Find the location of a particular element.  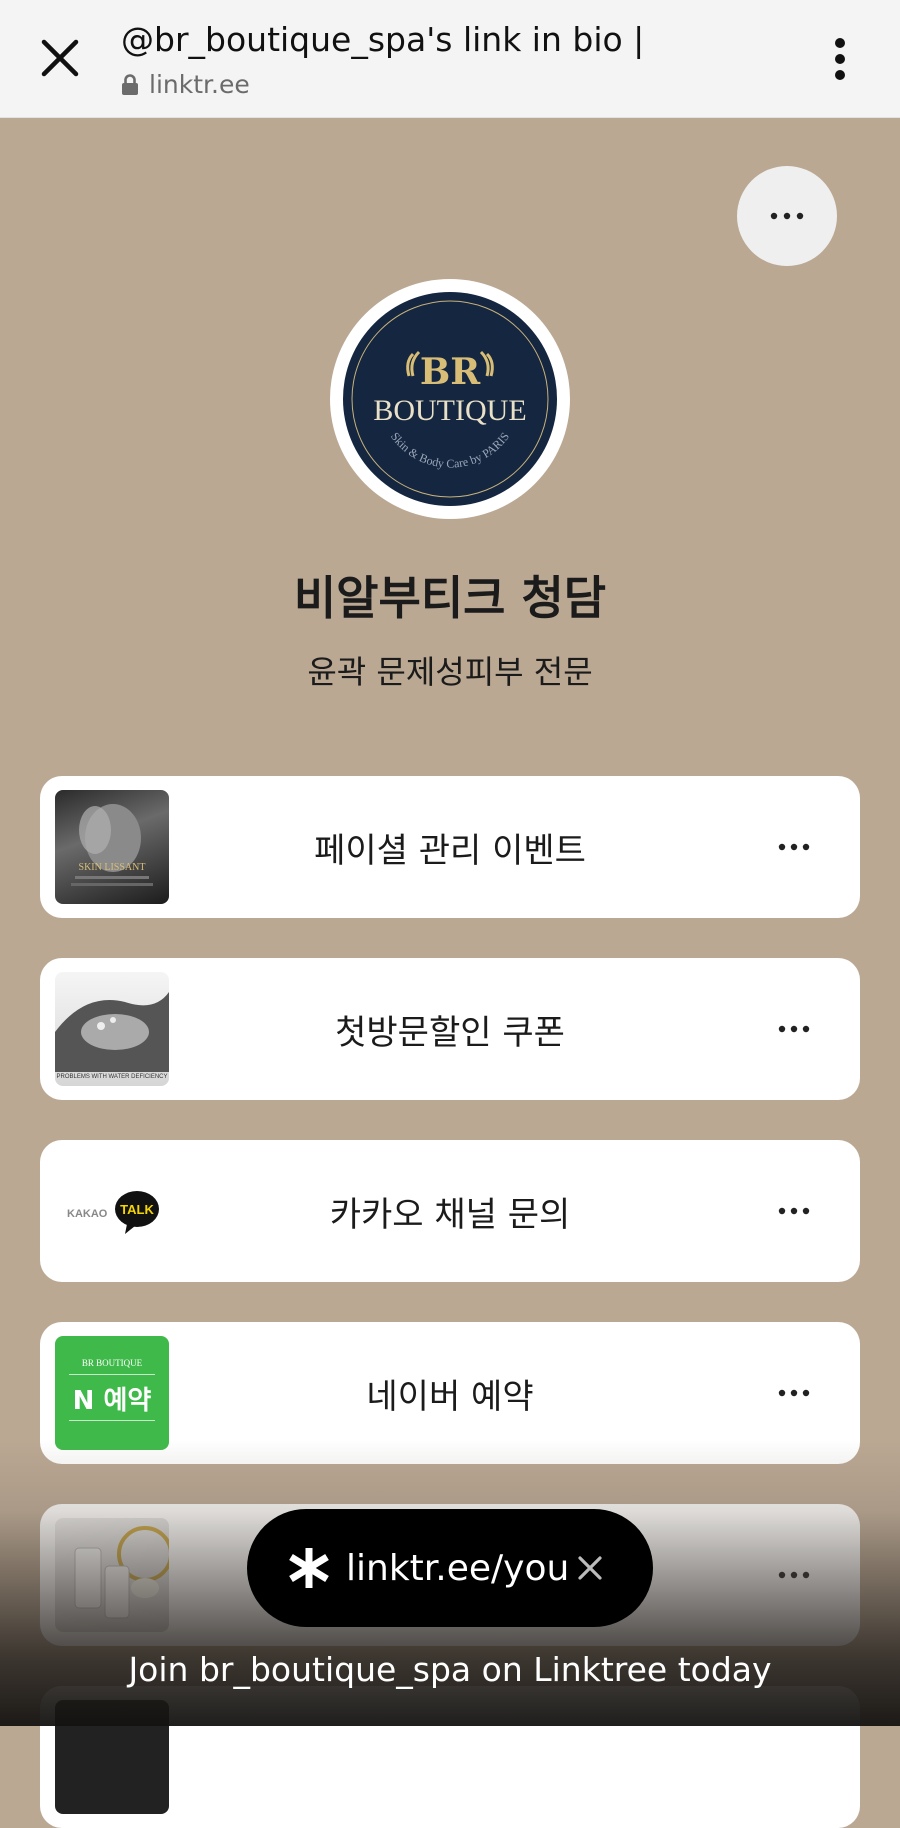

svg-text: PROBLEMS WITH WATER DEFICIENCY is located at coordinates (111, 1077).